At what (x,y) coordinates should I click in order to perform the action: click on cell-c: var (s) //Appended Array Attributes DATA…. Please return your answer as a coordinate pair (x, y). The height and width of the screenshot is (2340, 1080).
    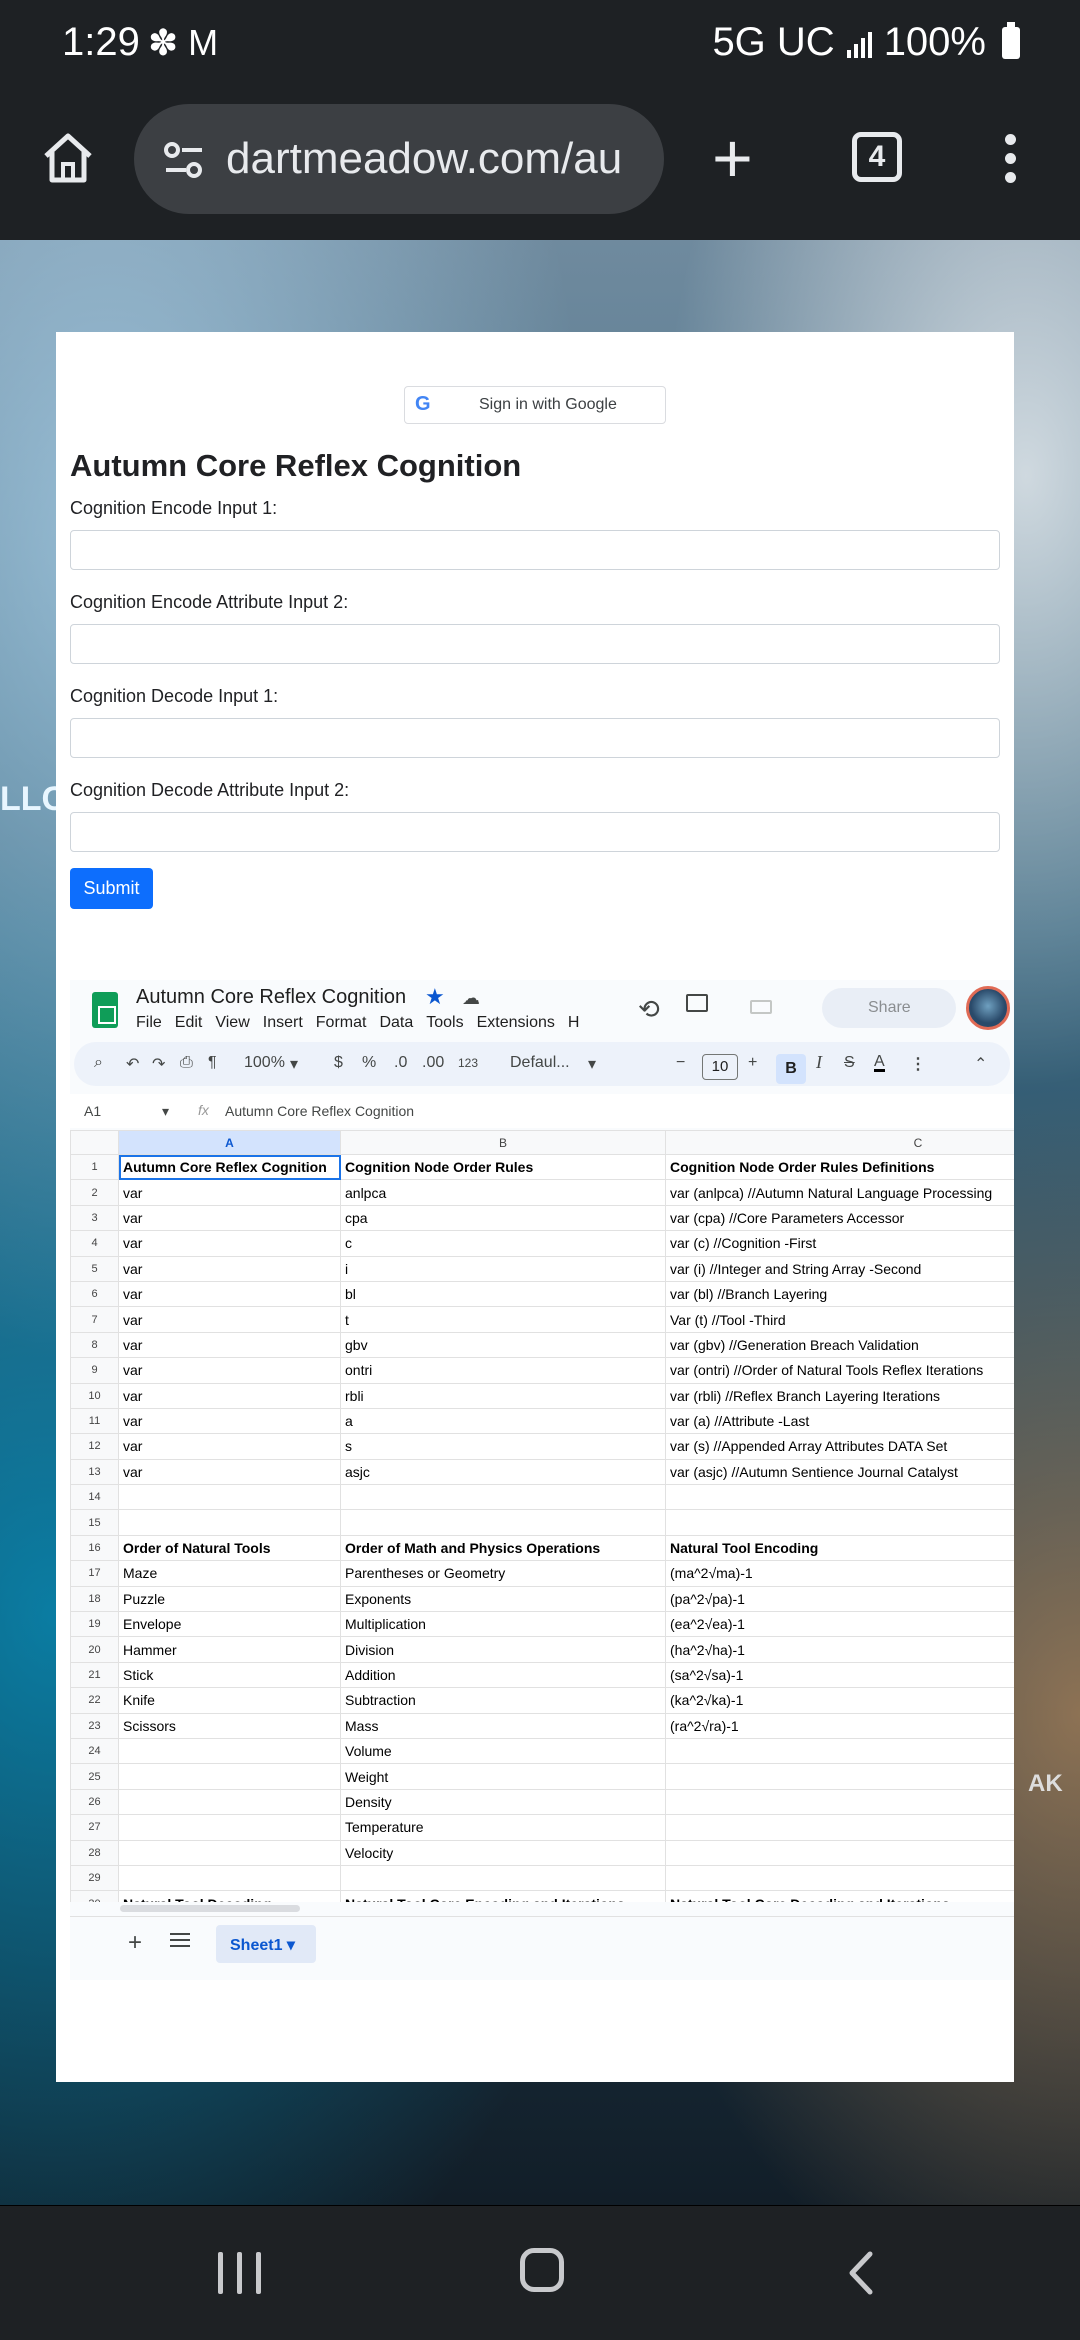
    Looking at the image, I should click on (839, 1446).